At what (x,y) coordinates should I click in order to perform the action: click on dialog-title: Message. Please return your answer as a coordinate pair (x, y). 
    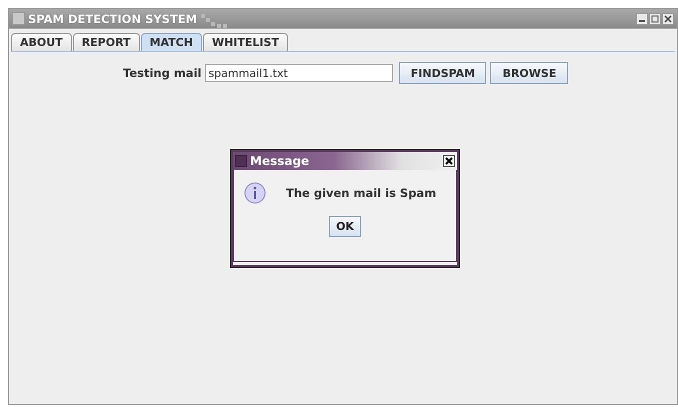
    Looking at the image, I should click on (280, 161).